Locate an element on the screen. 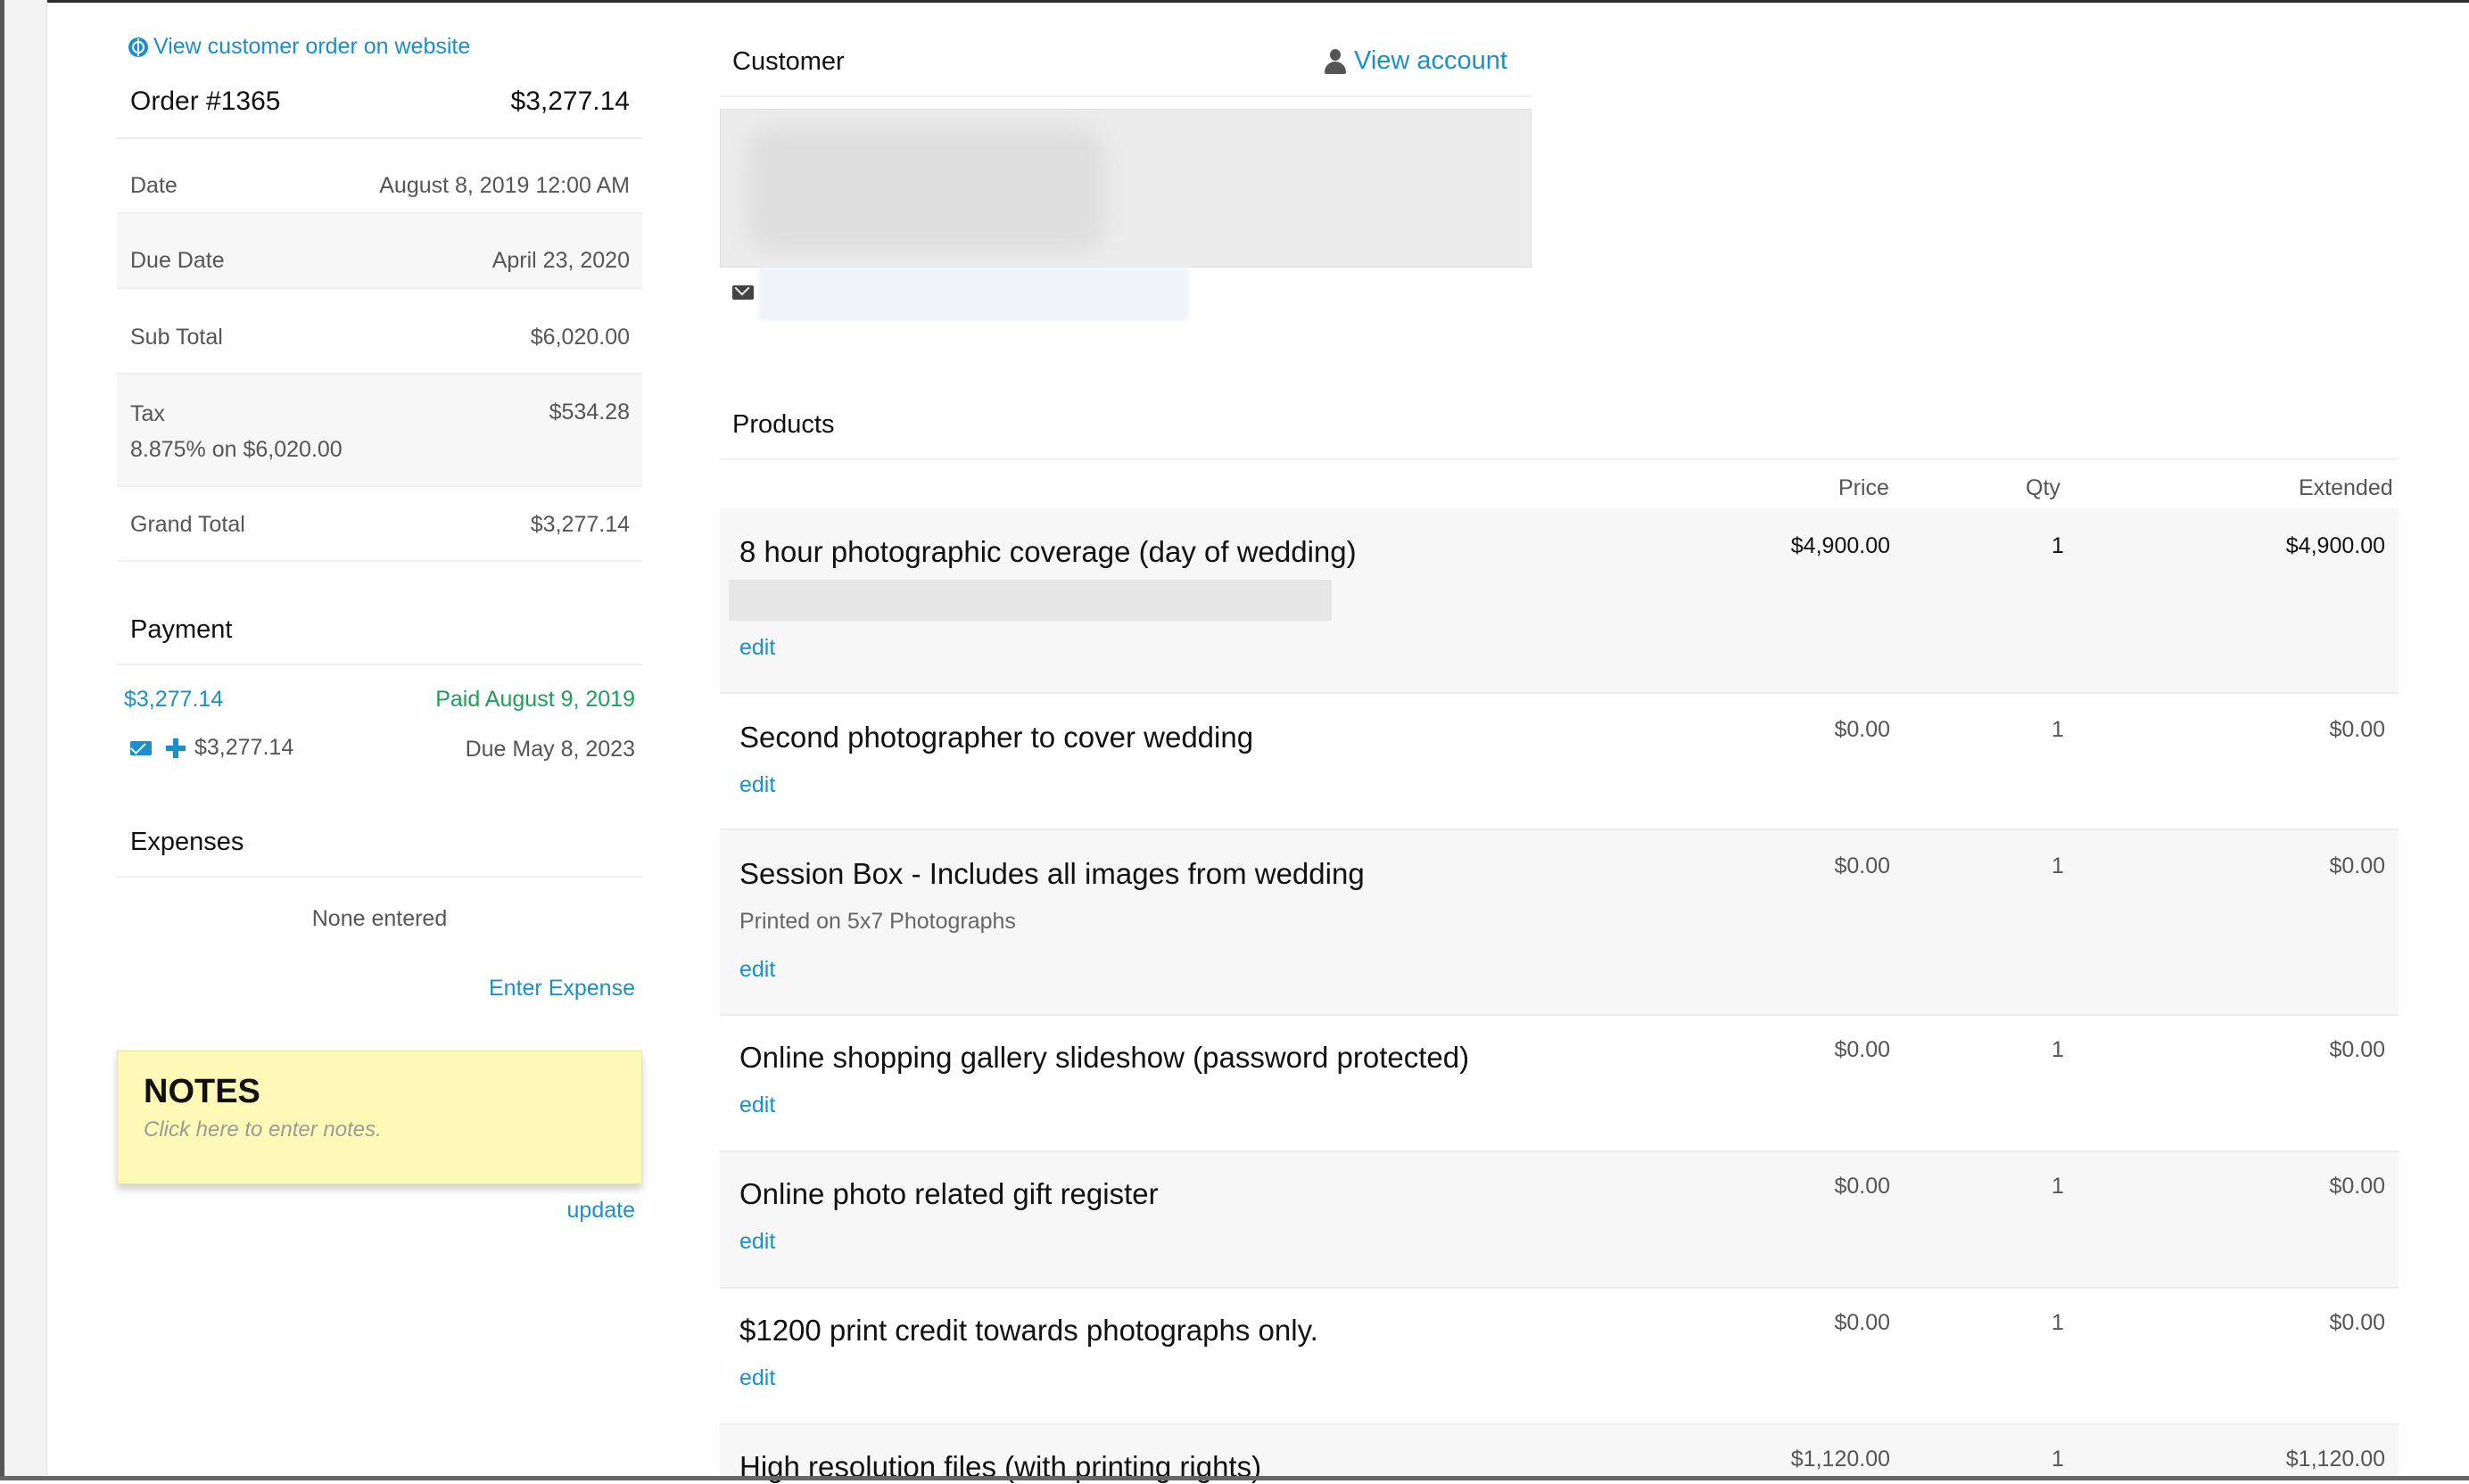 This screenshot has height=1484, width=2469. tax-rate: 8.875% on $6,020.00 is located at coordinates (236, 450).